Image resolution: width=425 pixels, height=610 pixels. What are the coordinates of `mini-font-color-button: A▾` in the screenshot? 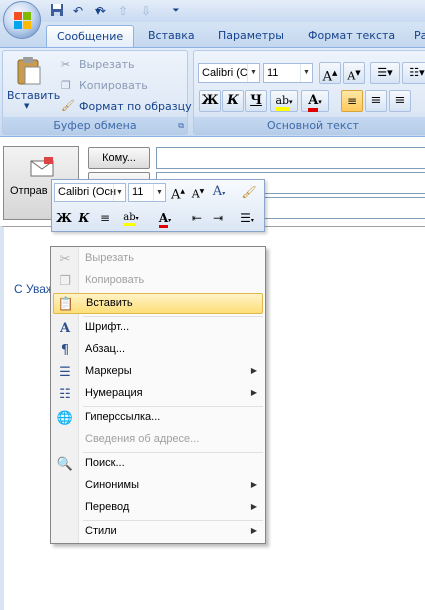 It's located at (165, 218).